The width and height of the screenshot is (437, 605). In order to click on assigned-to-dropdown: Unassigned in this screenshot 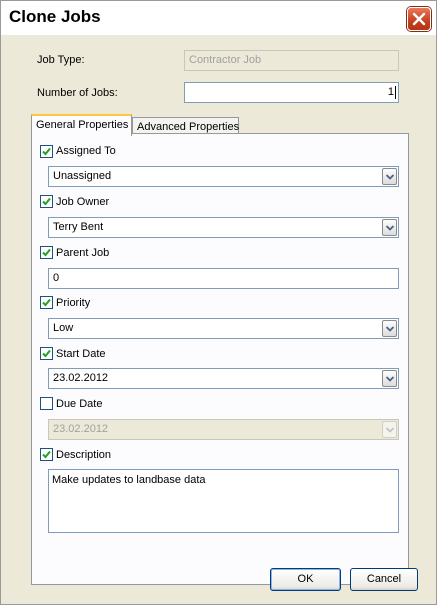, I will do `click(223, 176)`.